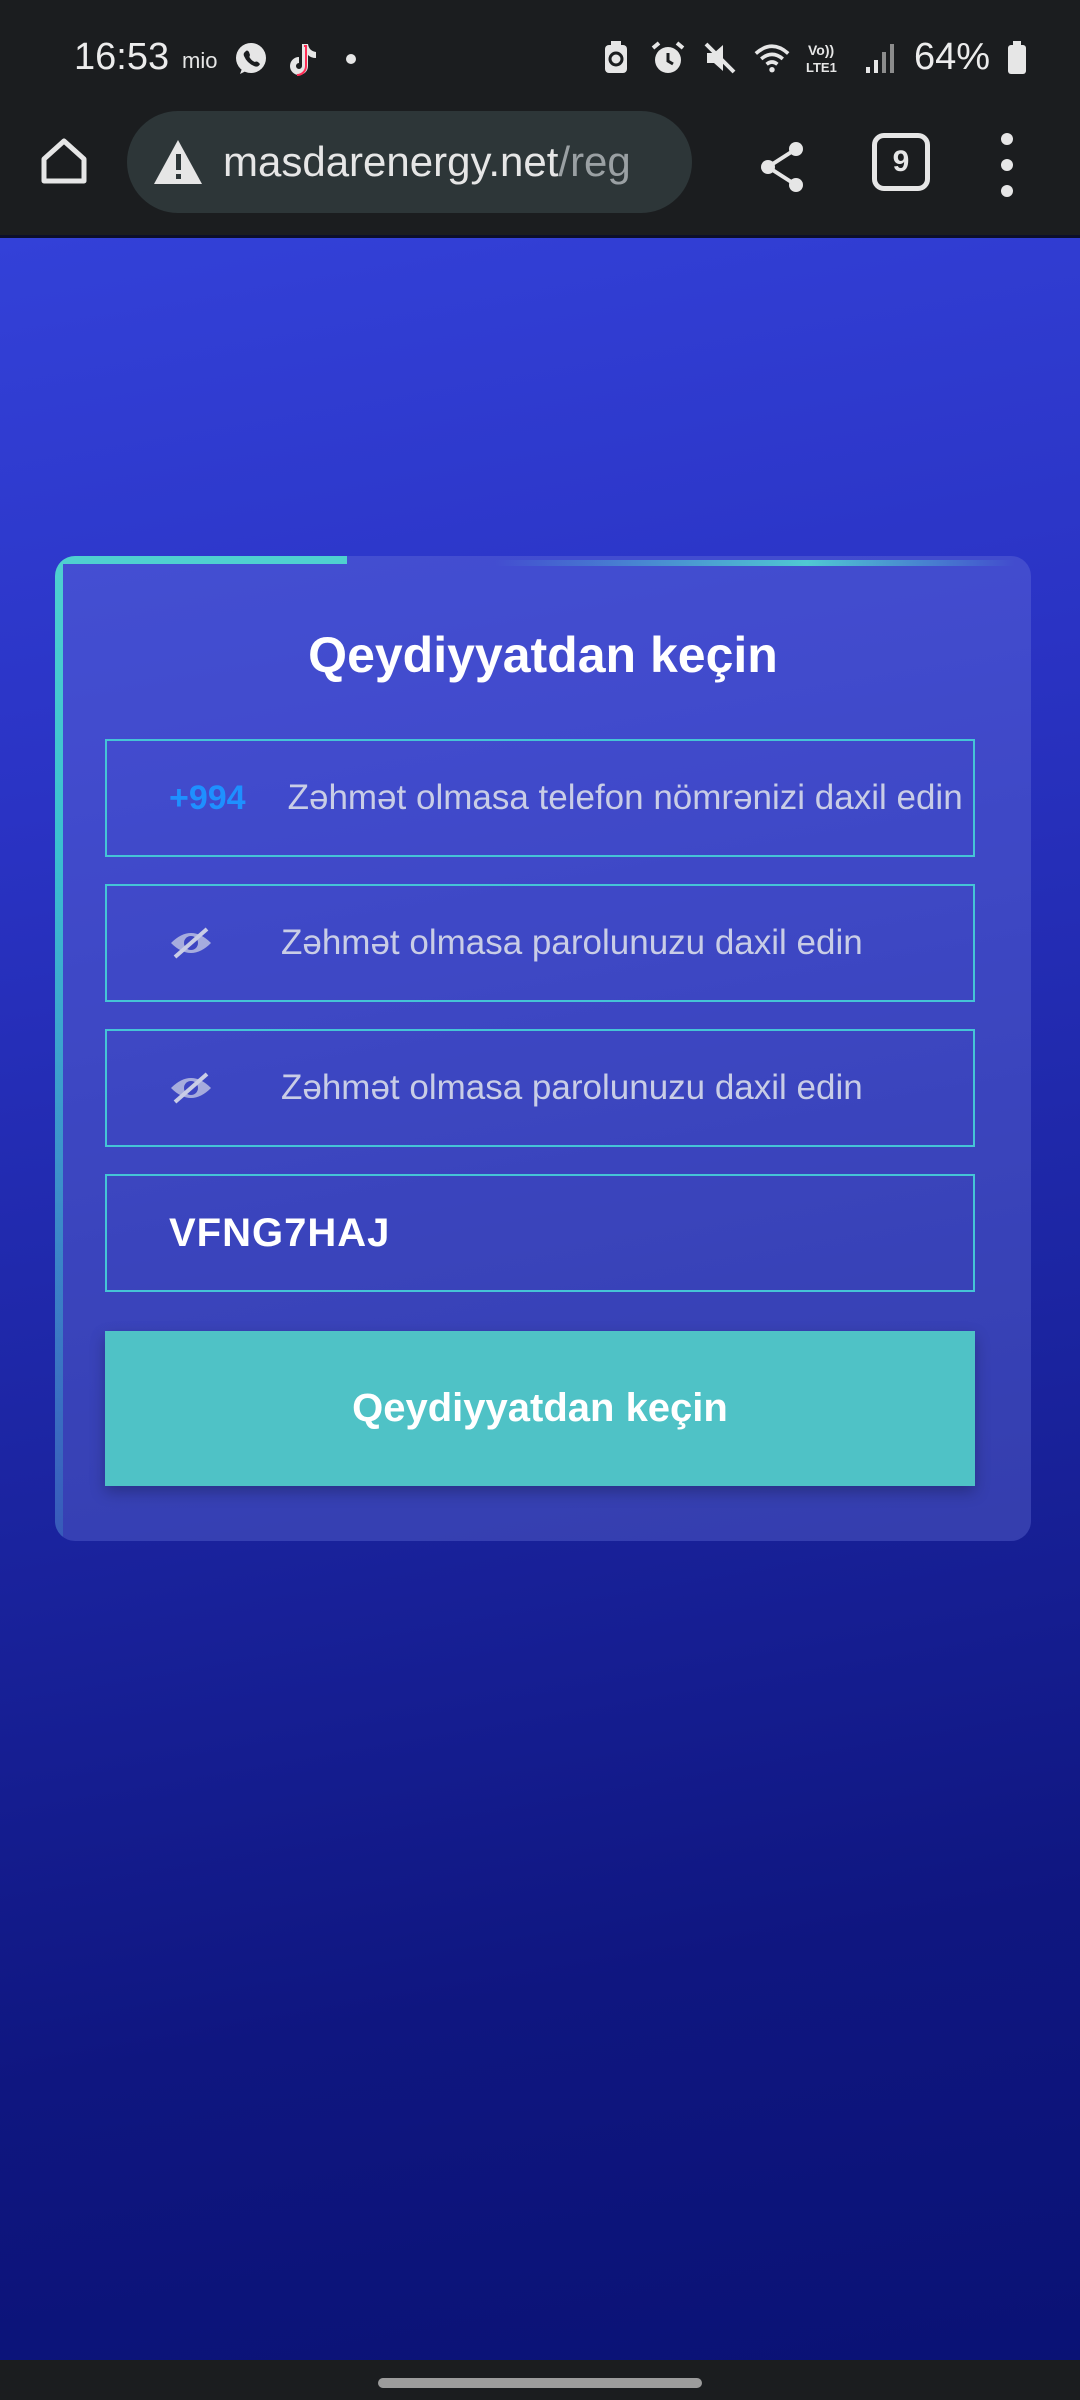 This screenshot has height=2400, width=1080. I want to click on svg-text: LTE1, so click(821, 67).